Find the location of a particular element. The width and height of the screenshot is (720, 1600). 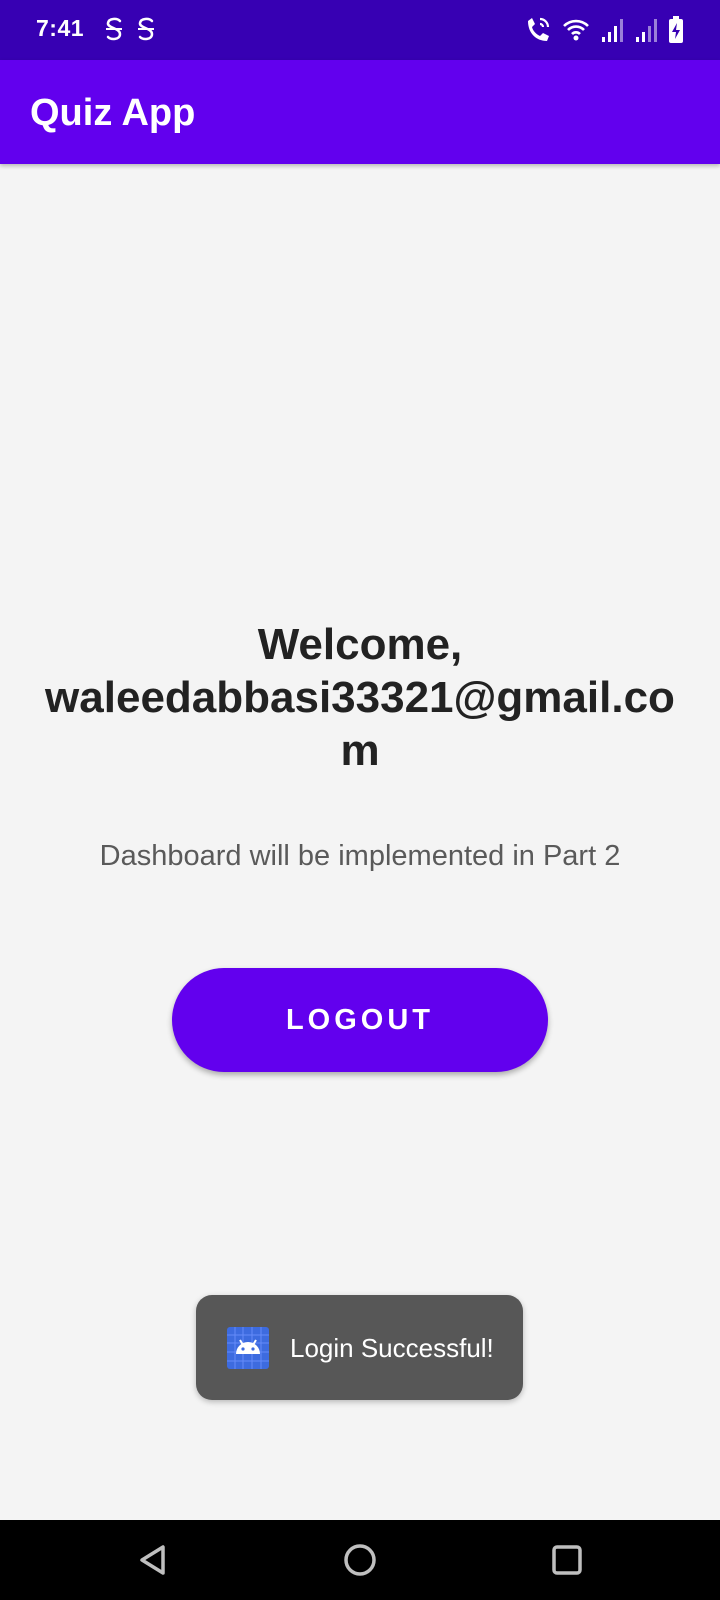

wifi-icon is located at coordinates (576, 30).